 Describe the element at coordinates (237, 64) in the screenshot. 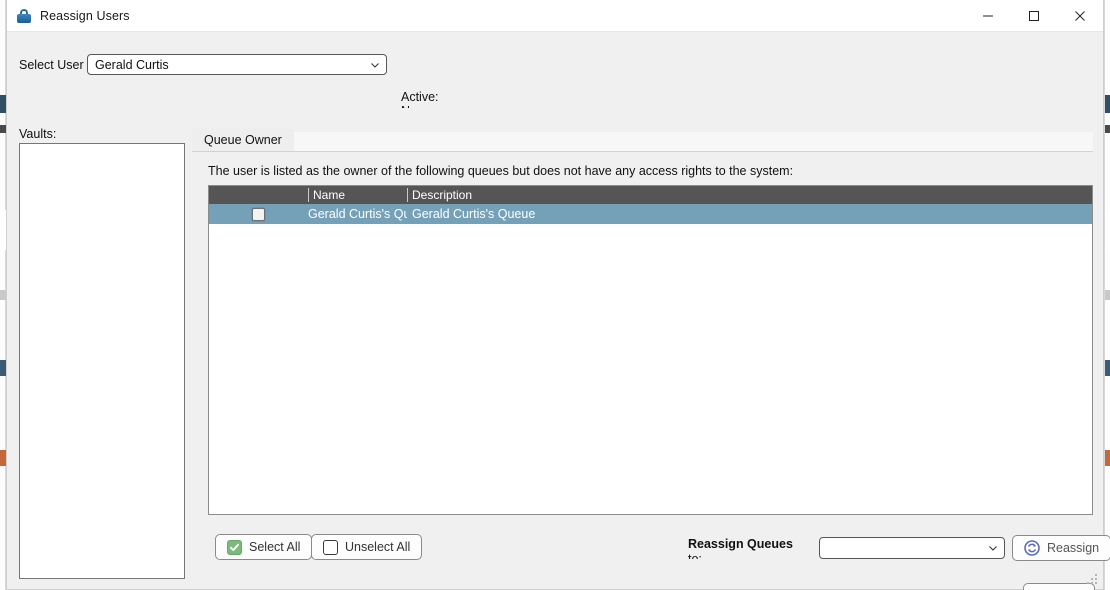

I see `select-user-combobox: Gerald Curtis` at that location.